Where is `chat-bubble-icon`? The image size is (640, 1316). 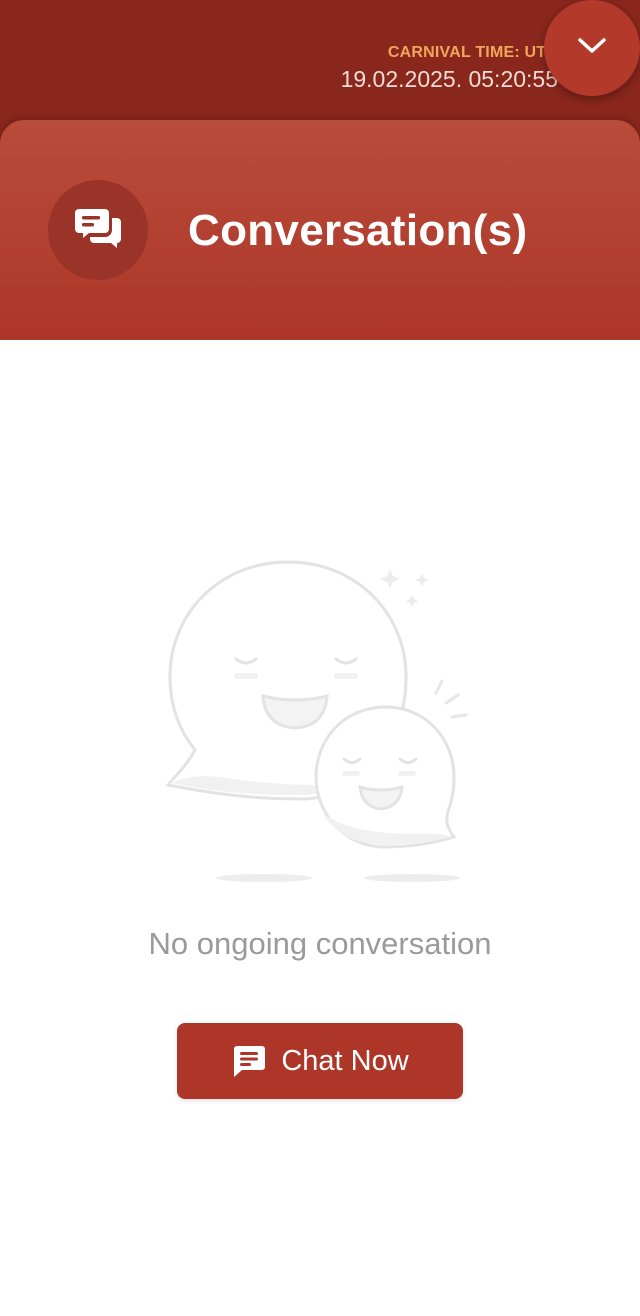
chat-bubble-icon is located at coordinates (249, 1061).